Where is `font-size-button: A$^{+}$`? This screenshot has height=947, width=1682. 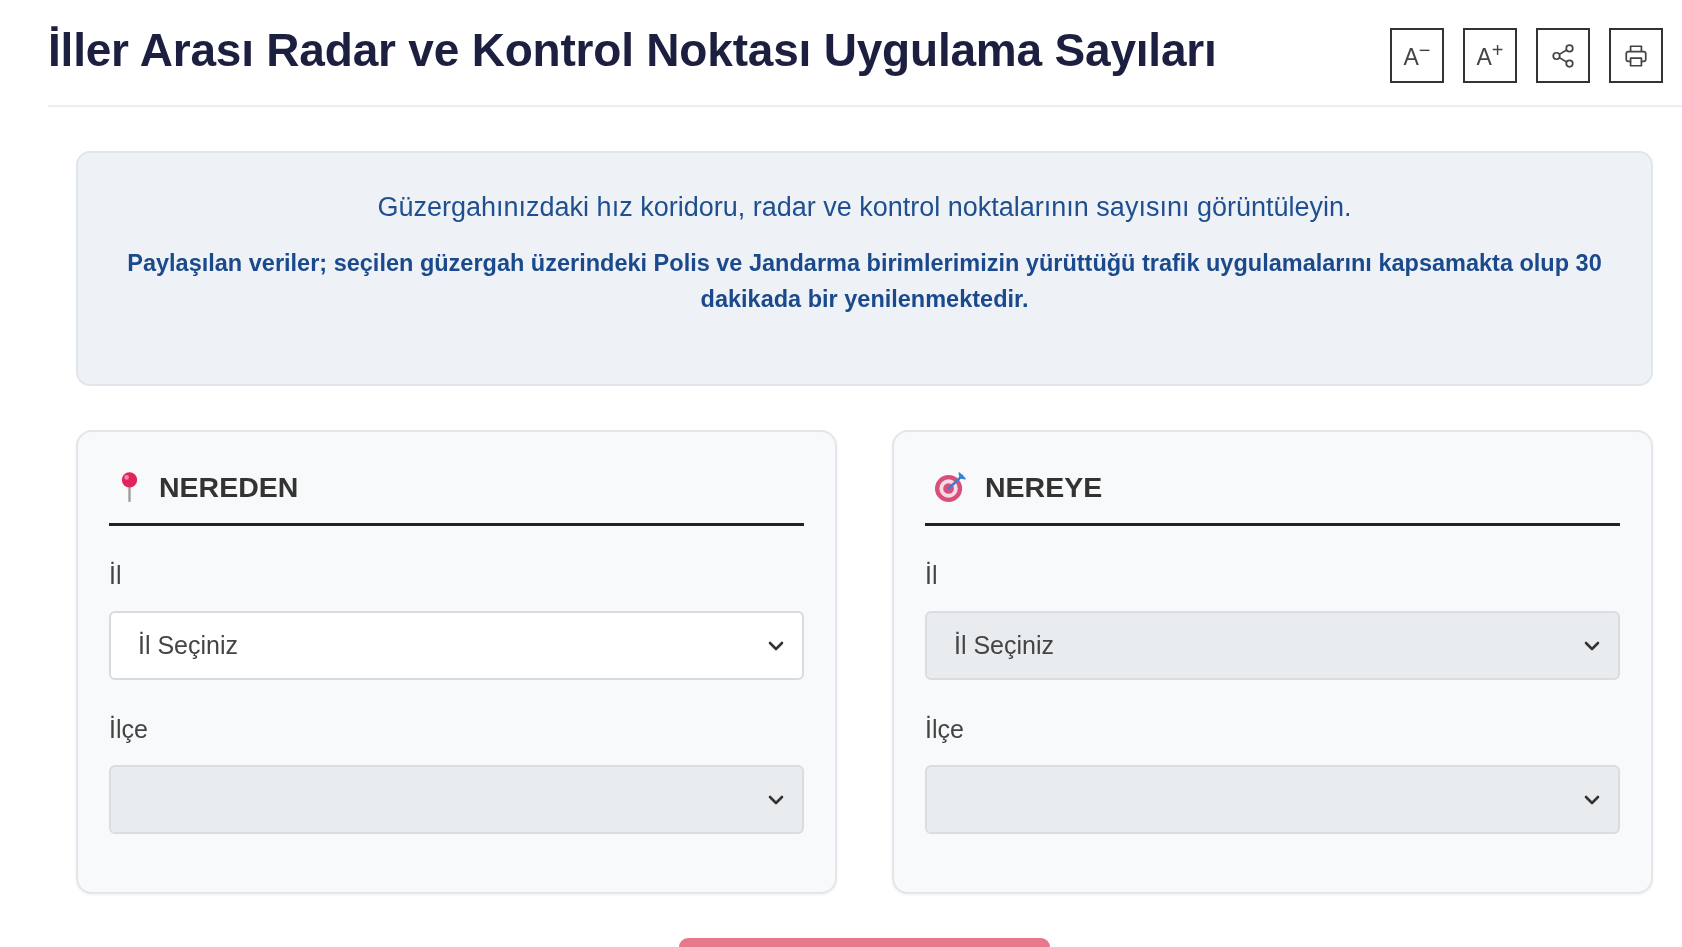
font-size-button: A$^{+}$ is located at coordinates (1490, 55).